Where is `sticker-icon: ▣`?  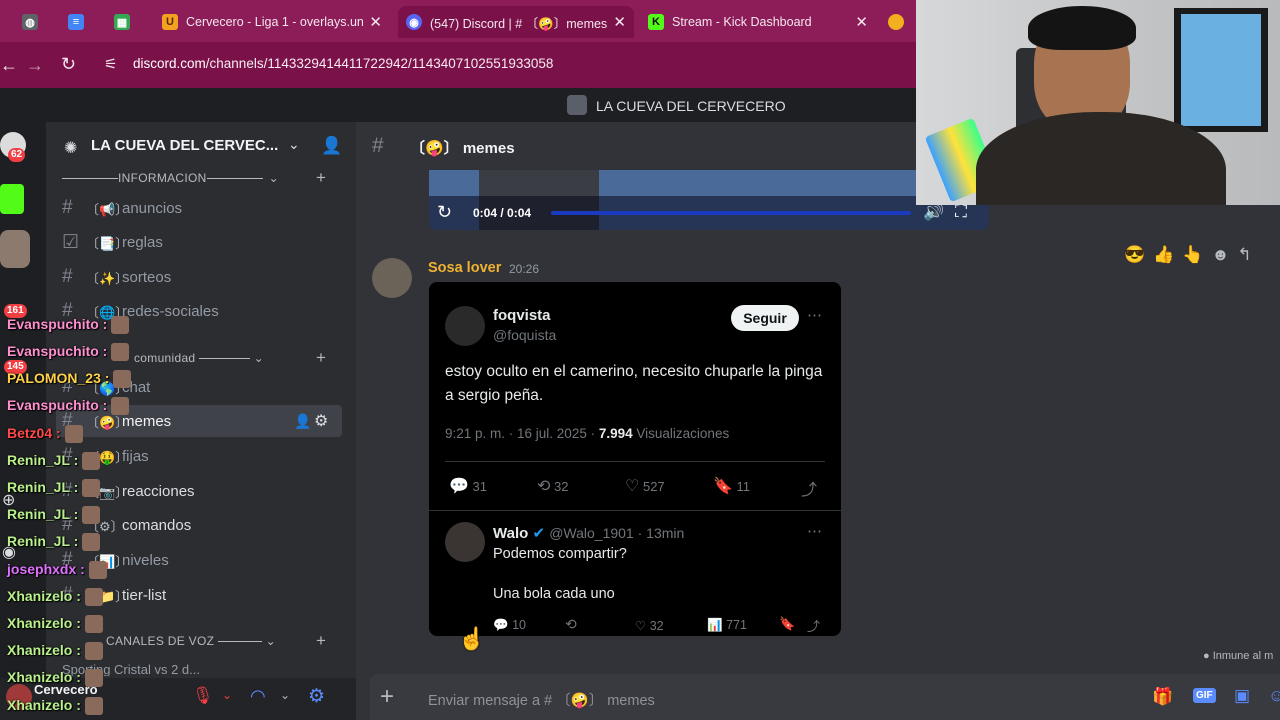 sticker-icon: ▣ is located at coordinates (1242, 696).